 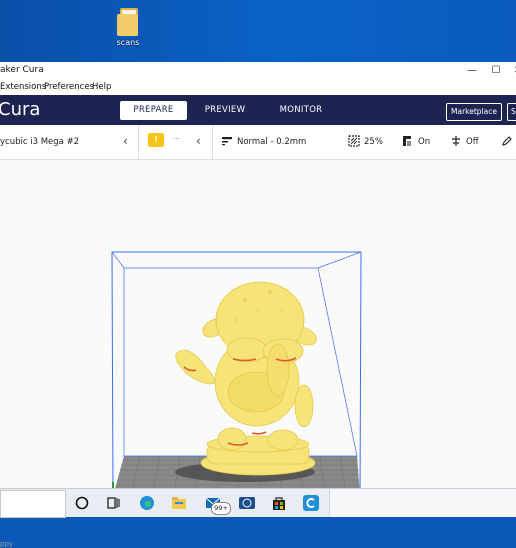 What do you see at coordinates (511, 112) in the screenshot?
I see `signin-button: S` at bounding box center [511, 112].